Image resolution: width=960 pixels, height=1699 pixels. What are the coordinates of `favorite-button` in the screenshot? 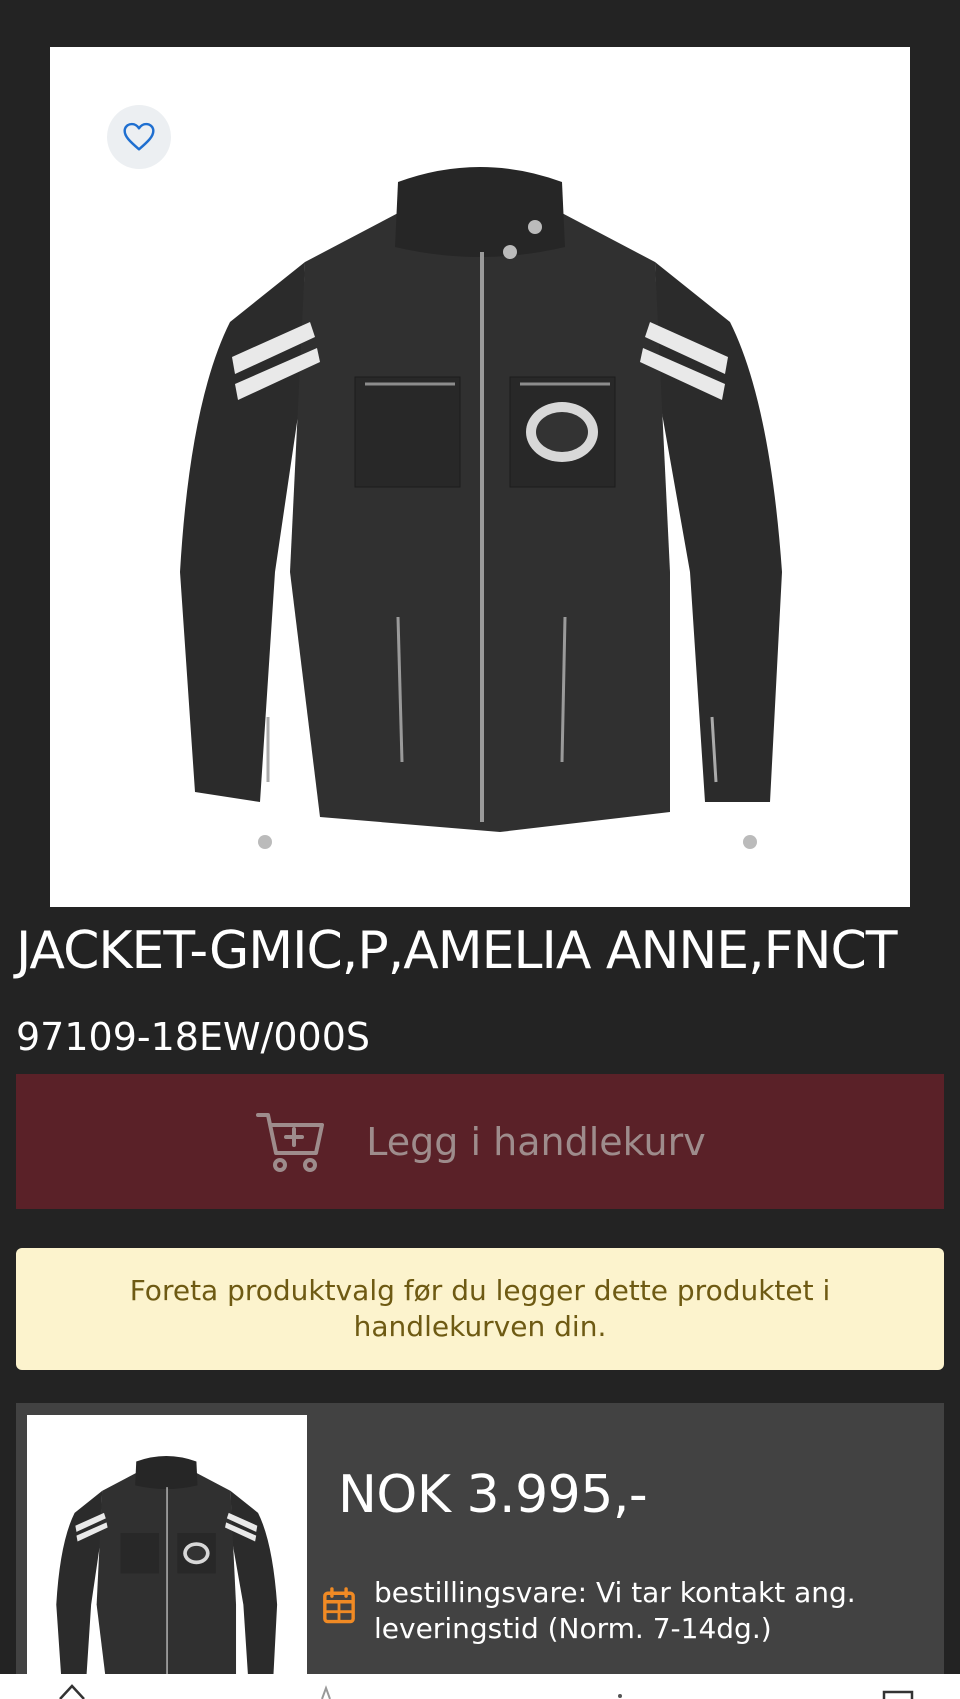 It's located at (139, 137).